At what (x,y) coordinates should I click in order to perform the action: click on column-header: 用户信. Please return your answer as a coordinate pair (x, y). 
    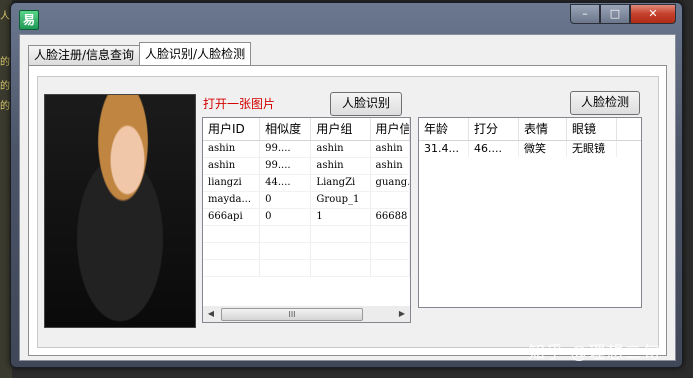
    Looking at the image, I should click on (390, 129).